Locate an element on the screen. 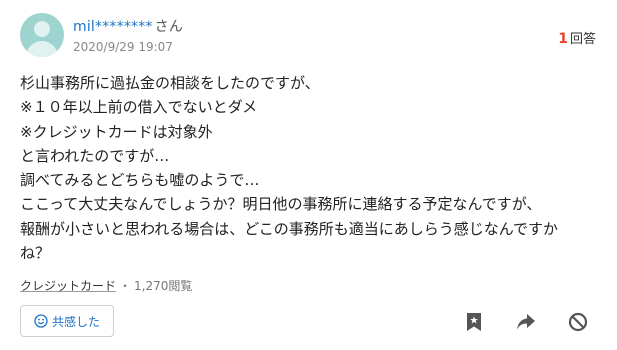 The height and width of the screenshot is (350, 617). bookmark-icon is located at coordinates (474, 322).